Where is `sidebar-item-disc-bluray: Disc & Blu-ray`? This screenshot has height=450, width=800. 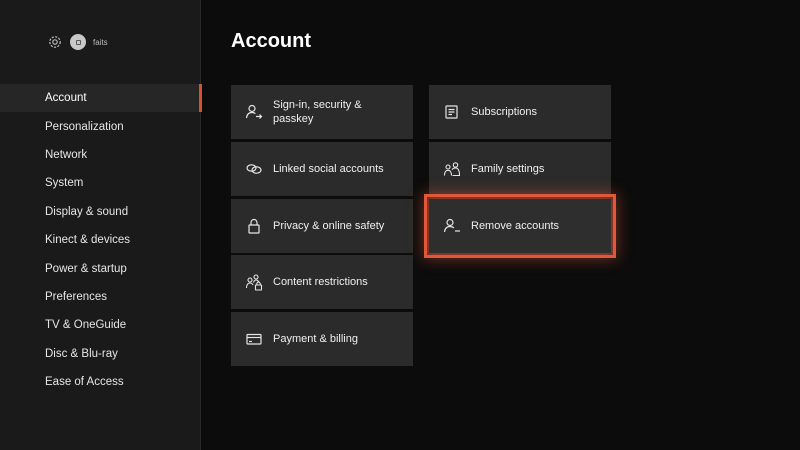 sidebar-item-disc-bluray: Disc & Blu-ray is located at coordinates (100, 354).